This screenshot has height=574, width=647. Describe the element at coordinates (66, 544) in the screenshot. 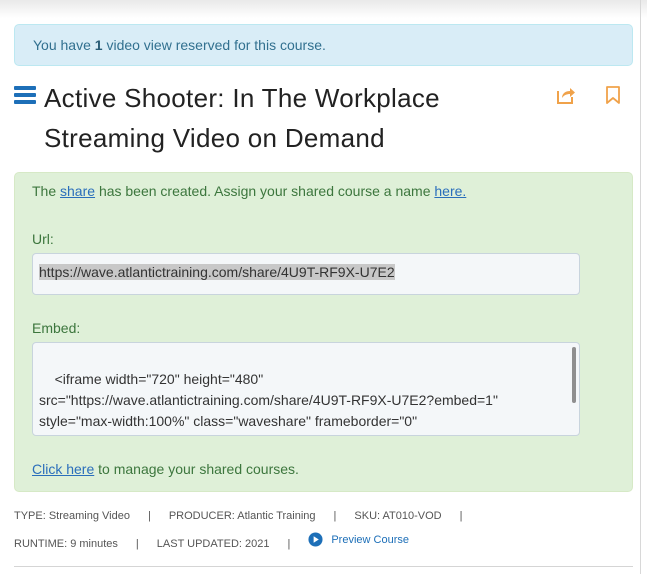

I see `meta-runtime: RUNTIME: 9 minutes` at that location.